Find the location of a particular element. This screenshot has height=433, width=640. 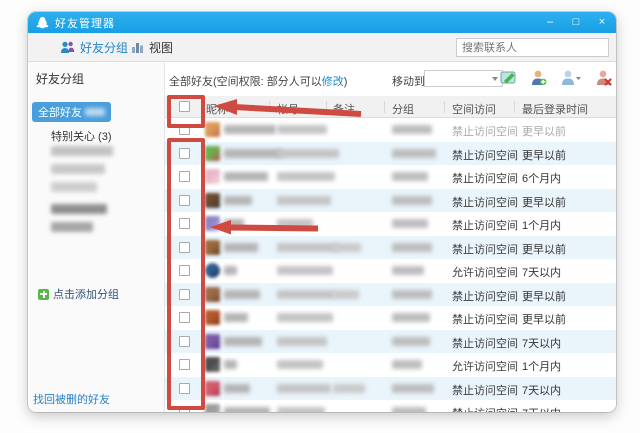

table-row: 禁止访问空间 1个月内 is located at coordinates (390, 224).